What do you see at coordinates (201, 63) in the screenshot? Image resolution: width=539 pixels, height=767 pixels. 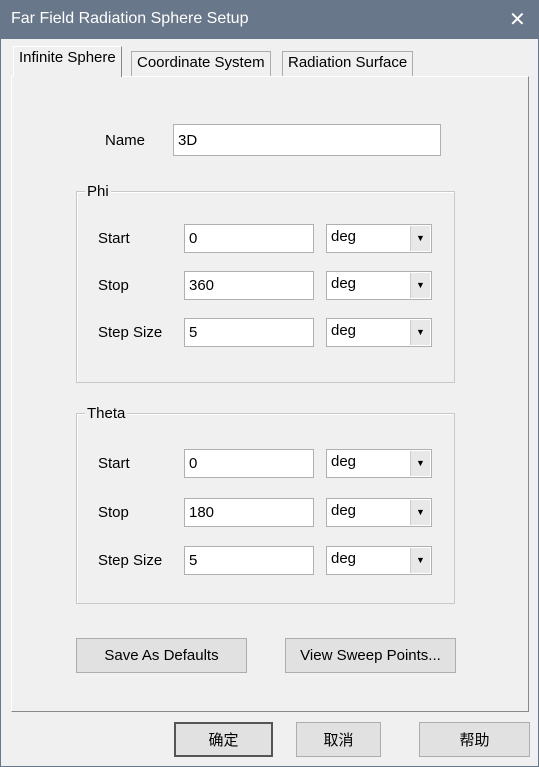 I see `tab-coordinate-system: Coordinate System` at bounding box center [201, 63].